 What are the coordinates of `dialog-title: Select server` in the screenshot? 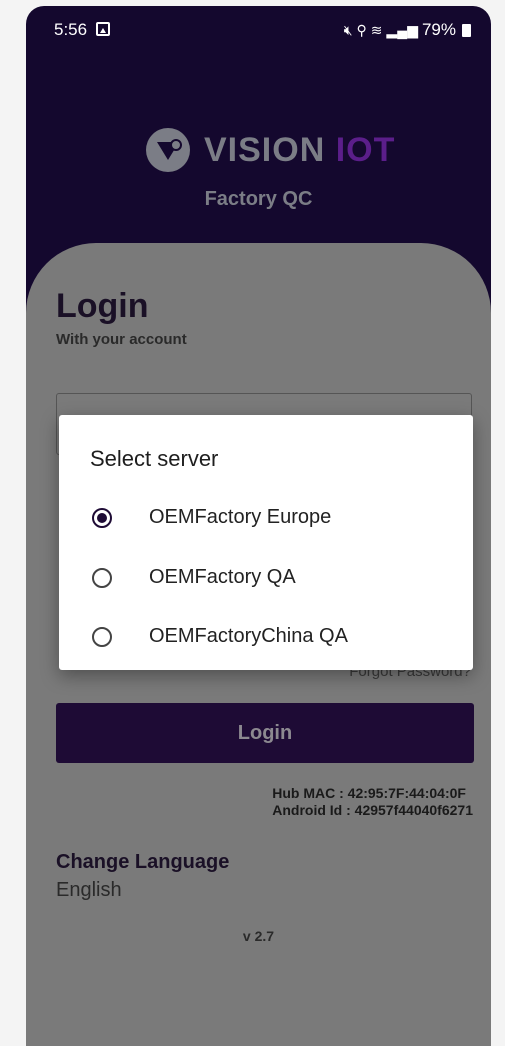 It's located at (154, 458).